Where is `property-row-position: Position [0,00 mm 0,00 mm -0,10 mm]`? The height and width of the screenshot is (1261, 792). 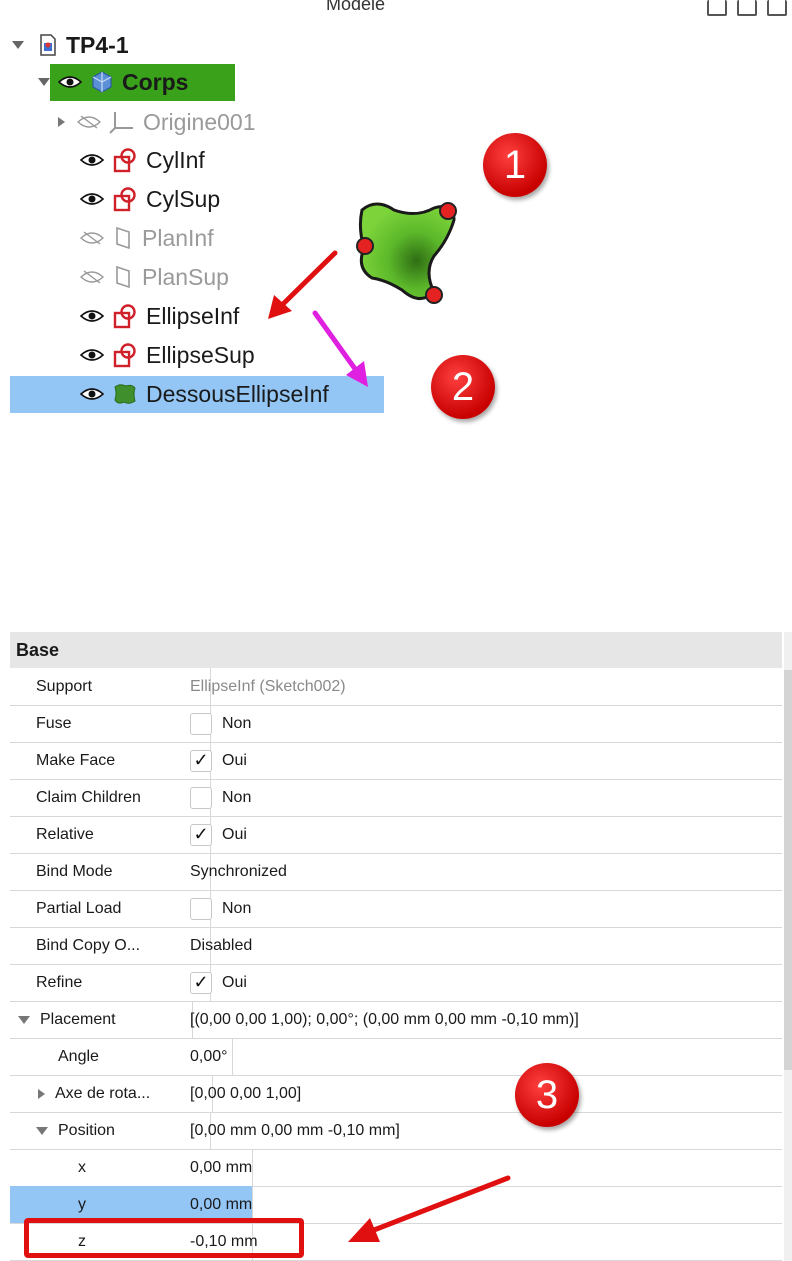 property-row-position: Position [0,00 mm 0,00 mm -0,10 mm] is located at coordinates (396, 1131).